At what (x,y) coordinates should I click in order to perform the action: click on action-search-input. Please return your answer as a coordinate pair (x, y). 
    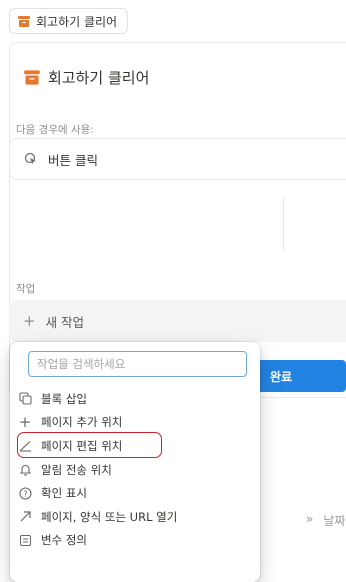
    Looking at the image, I should click on (137, 364).